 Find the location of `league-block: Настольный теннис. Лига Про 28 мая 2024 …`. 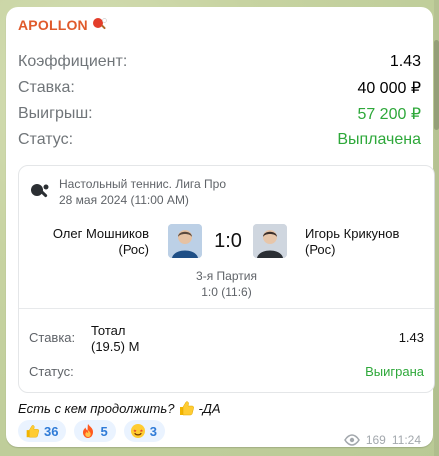

league-block: Настольный теннис. Лига Про 28 мая 2024 … is located at coordinates (142, 192).